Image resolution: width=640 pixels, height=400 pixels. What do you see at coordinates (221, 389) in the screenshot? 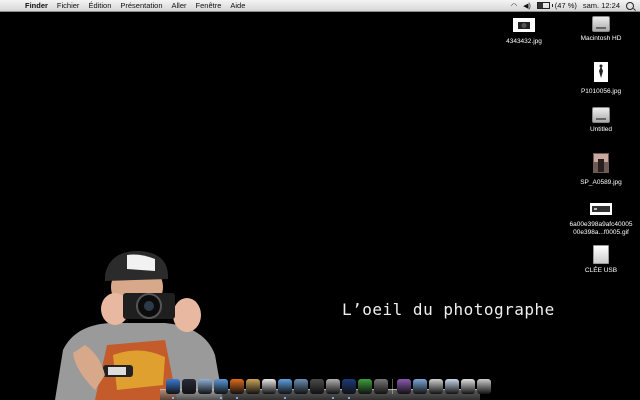
I see `dock-safari-icon` at bounding box center [221, 389].